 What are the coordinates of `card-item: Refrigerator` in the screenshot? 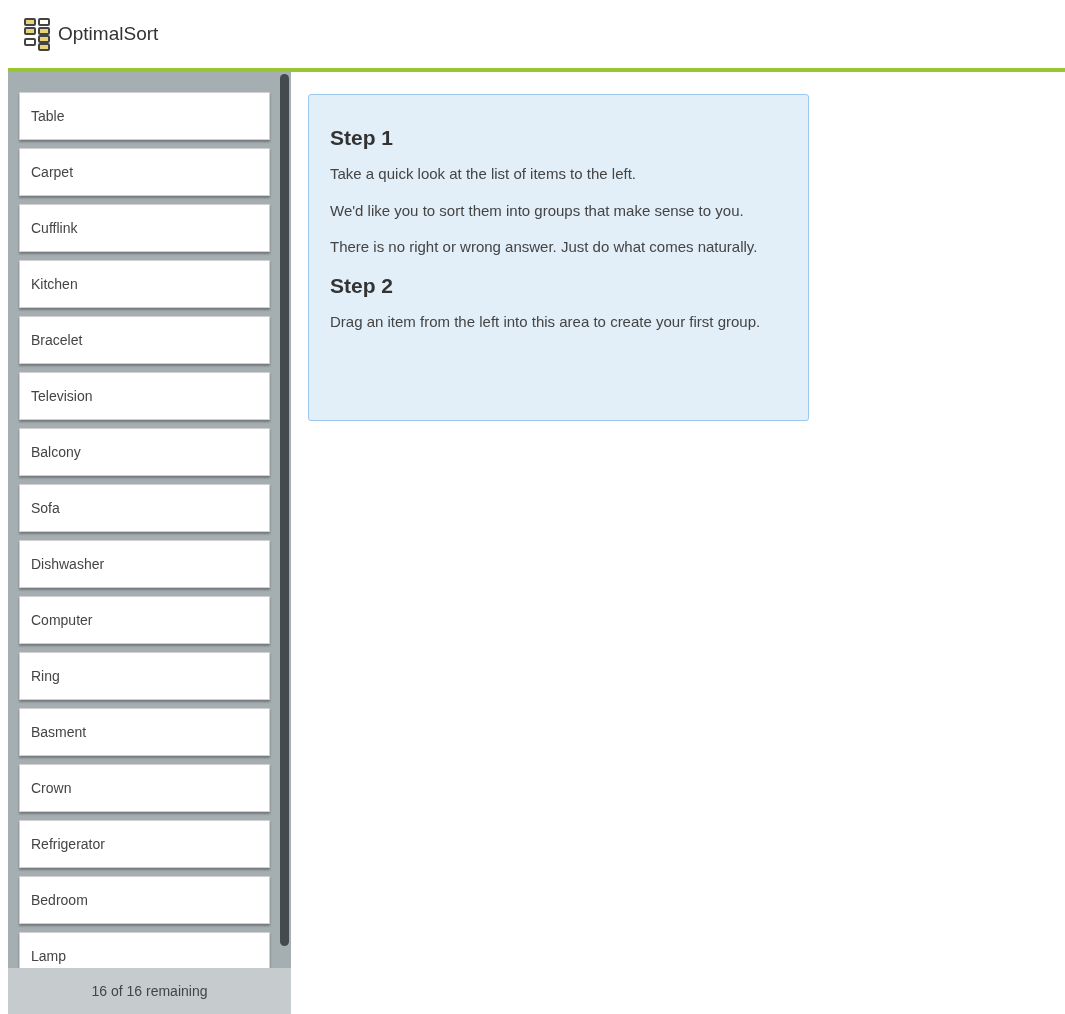 It's located at (144, 844).